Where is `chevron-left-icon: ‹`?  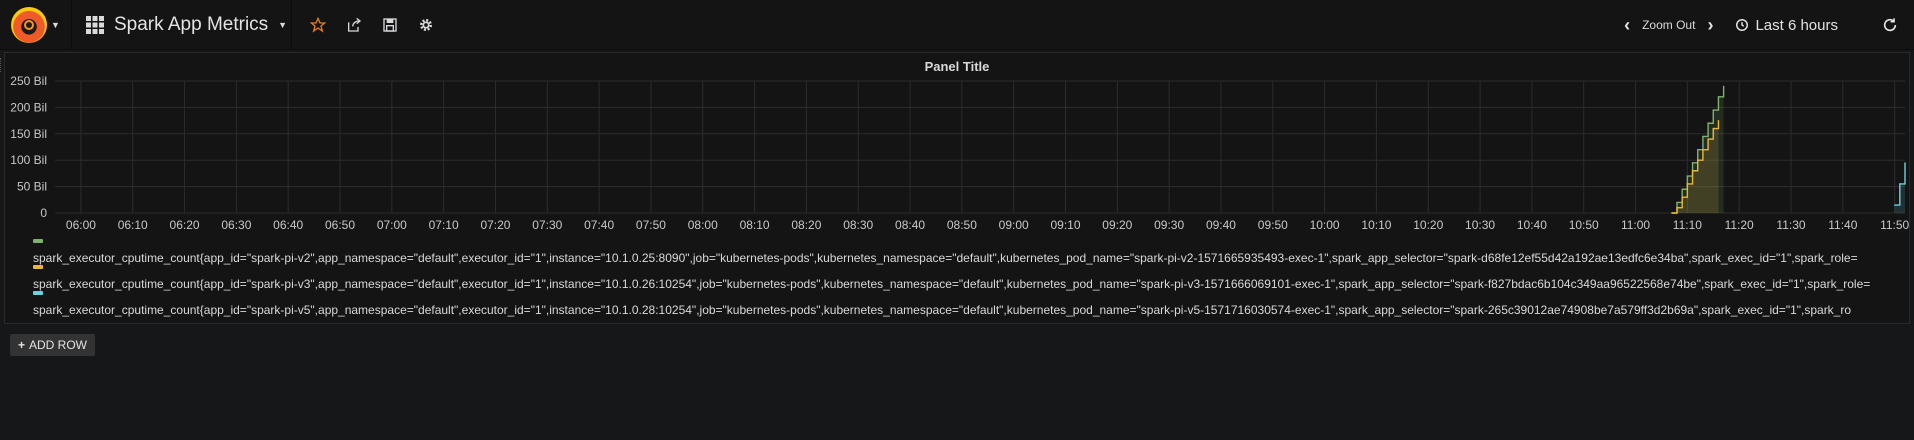 chevron-left-icon: ‹ is located at coordinates (1627, 25).